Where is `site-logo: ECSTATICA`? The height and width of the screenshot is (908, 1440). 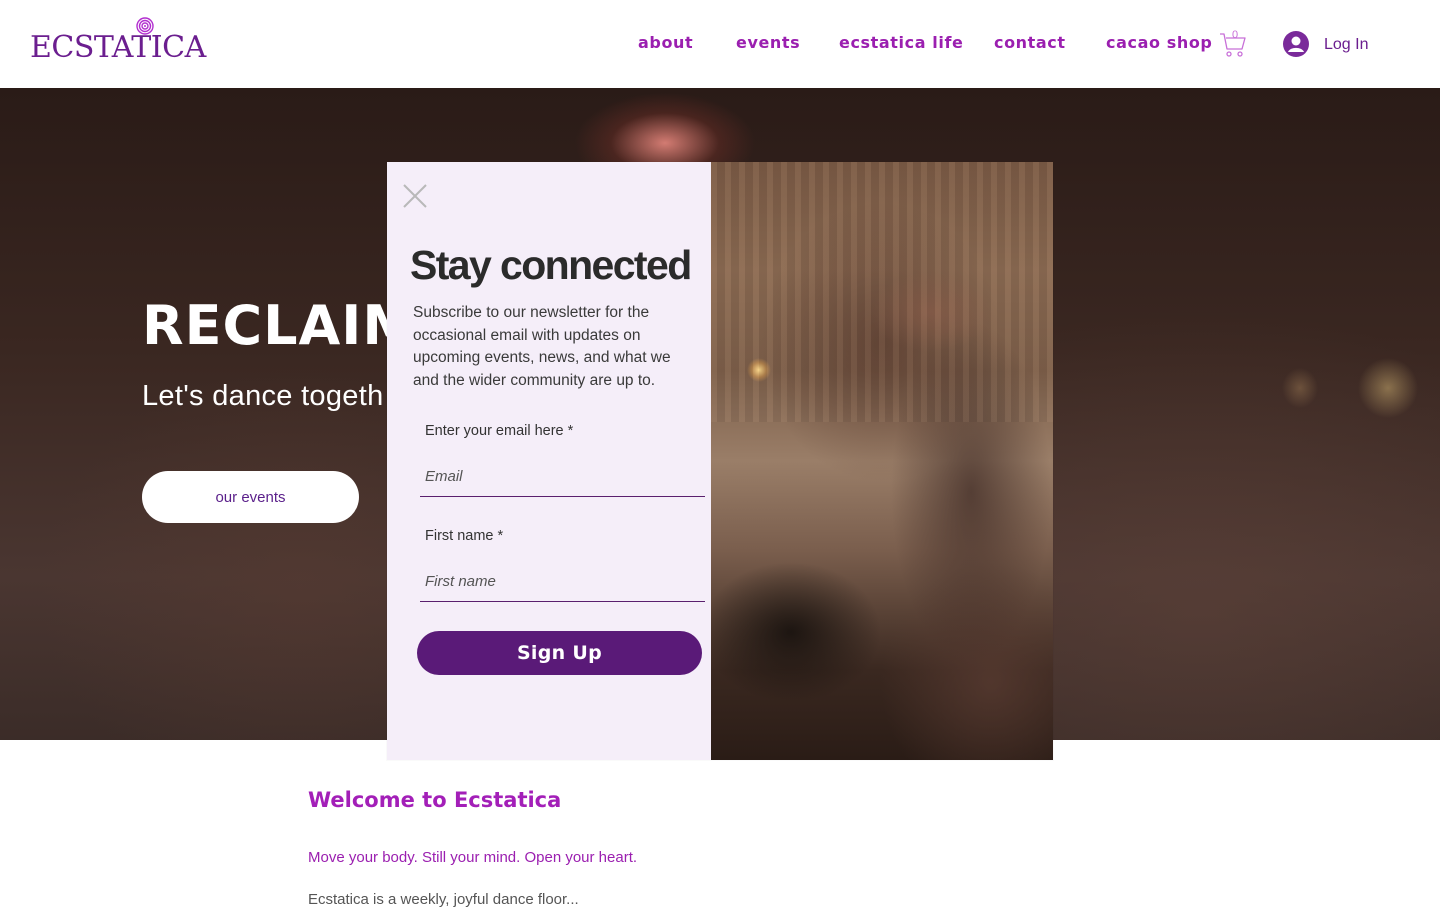 site-logo: ECSTATICA is located at coordinates (118, 41).